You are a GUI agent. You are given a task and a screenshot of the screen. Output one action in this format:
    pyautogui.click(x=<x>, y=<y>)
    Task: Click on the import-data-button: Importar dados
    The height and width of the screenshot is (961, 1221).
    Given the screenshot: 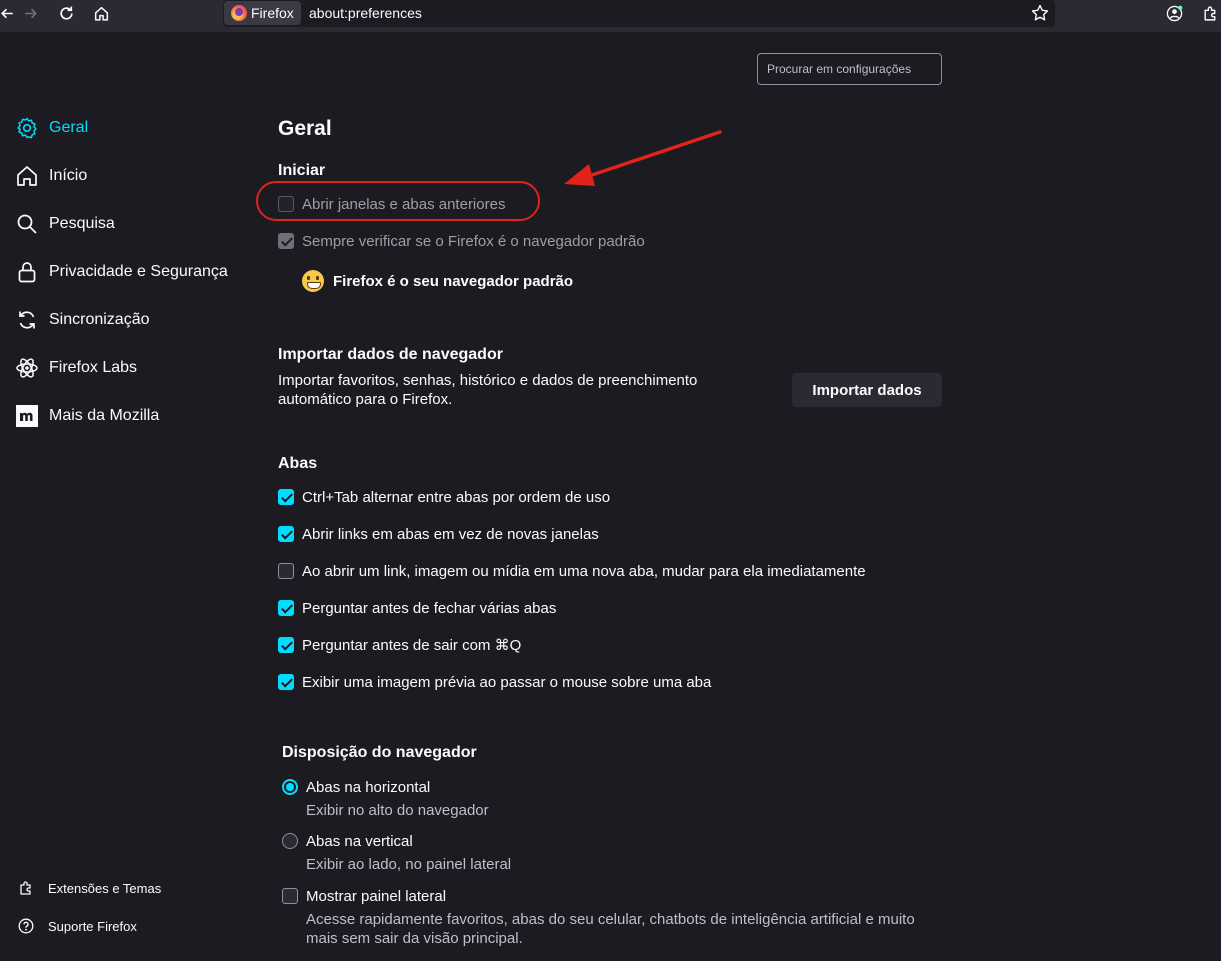 What is the action you would take?
    pyautogui.click(x=867, y=390)
    